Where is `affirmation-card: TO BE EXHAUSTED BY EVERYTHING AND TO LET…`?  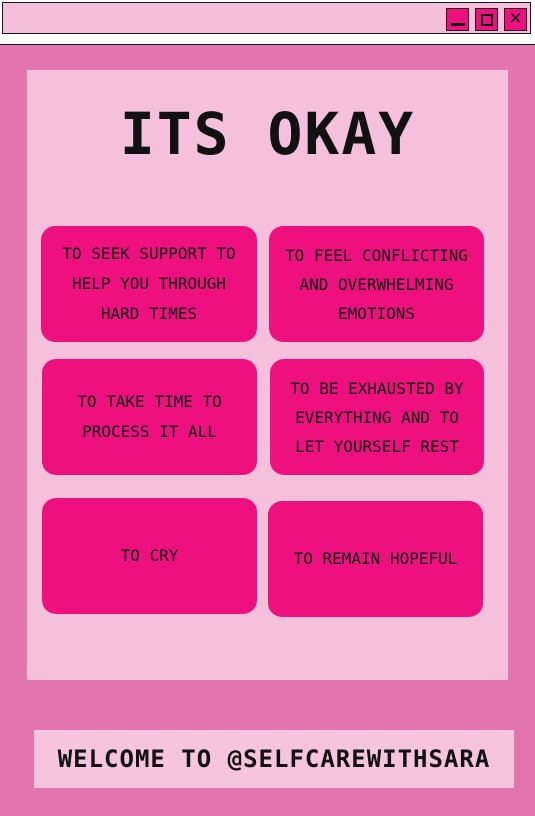 affirmation-card: TO BE EXHAUSTED BY EVERYTHING AND TO LET… is located at coordinates (377, 417).